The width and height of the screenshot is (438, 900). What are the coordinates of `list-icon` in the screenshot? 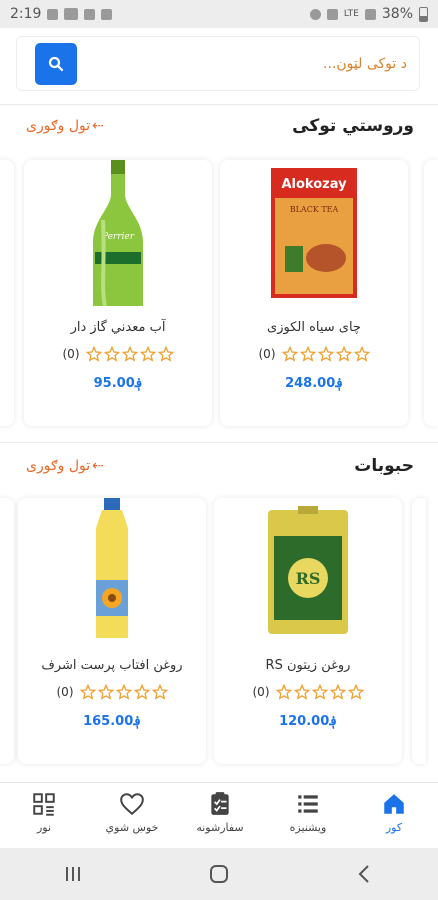 It's located at (308, 804).